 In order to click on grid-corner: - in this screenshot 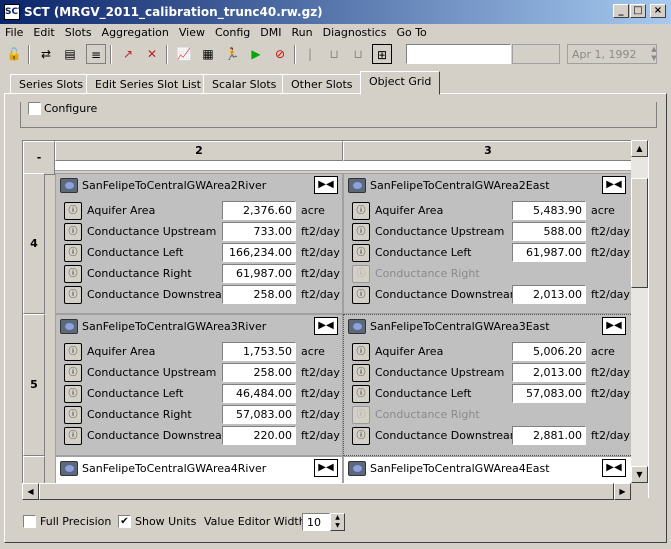, I will do `click(39, 158)`.